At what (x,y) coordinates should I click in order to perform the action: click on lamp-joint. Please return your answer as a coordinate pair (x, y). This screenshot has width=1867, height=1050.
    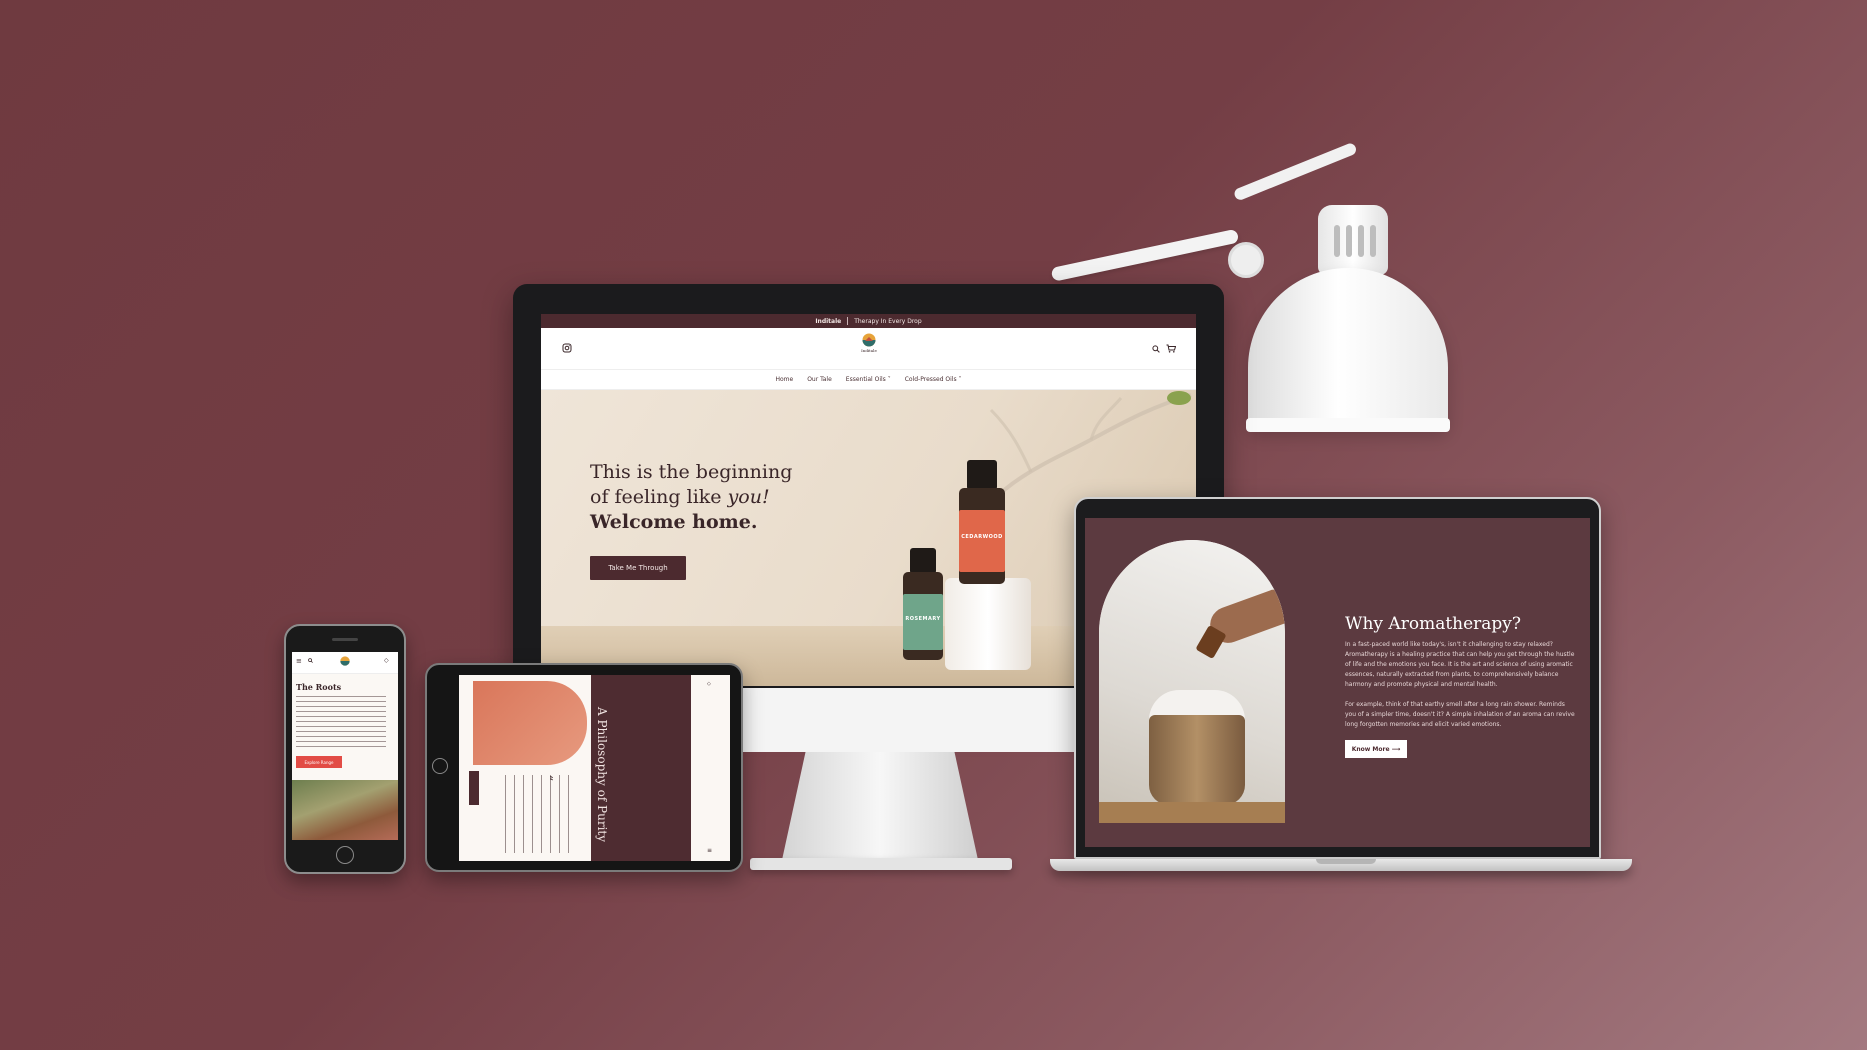
    Looking at the image, I should click on (1246, 260).